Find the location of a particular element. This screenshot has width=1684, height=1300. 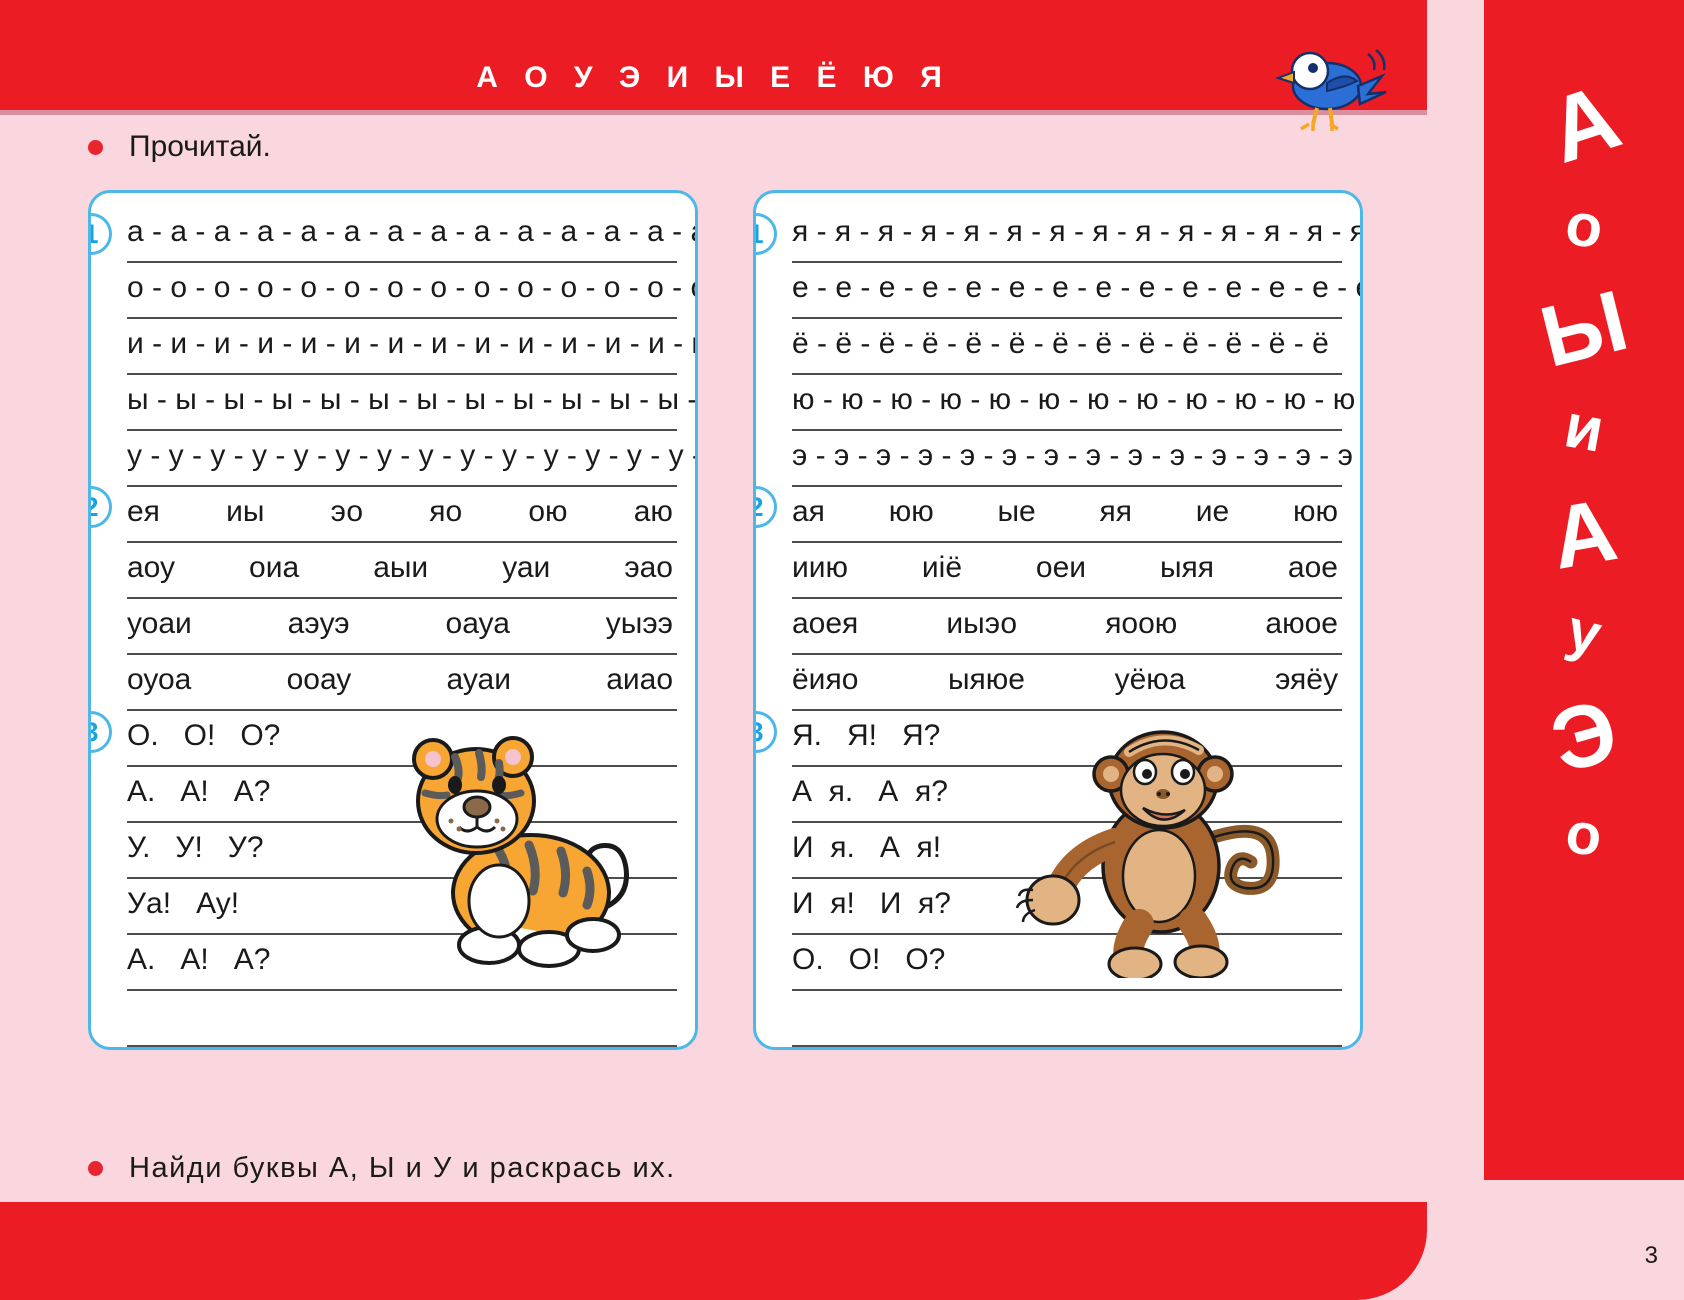

red-top-band is located at coordinates (713, 27).